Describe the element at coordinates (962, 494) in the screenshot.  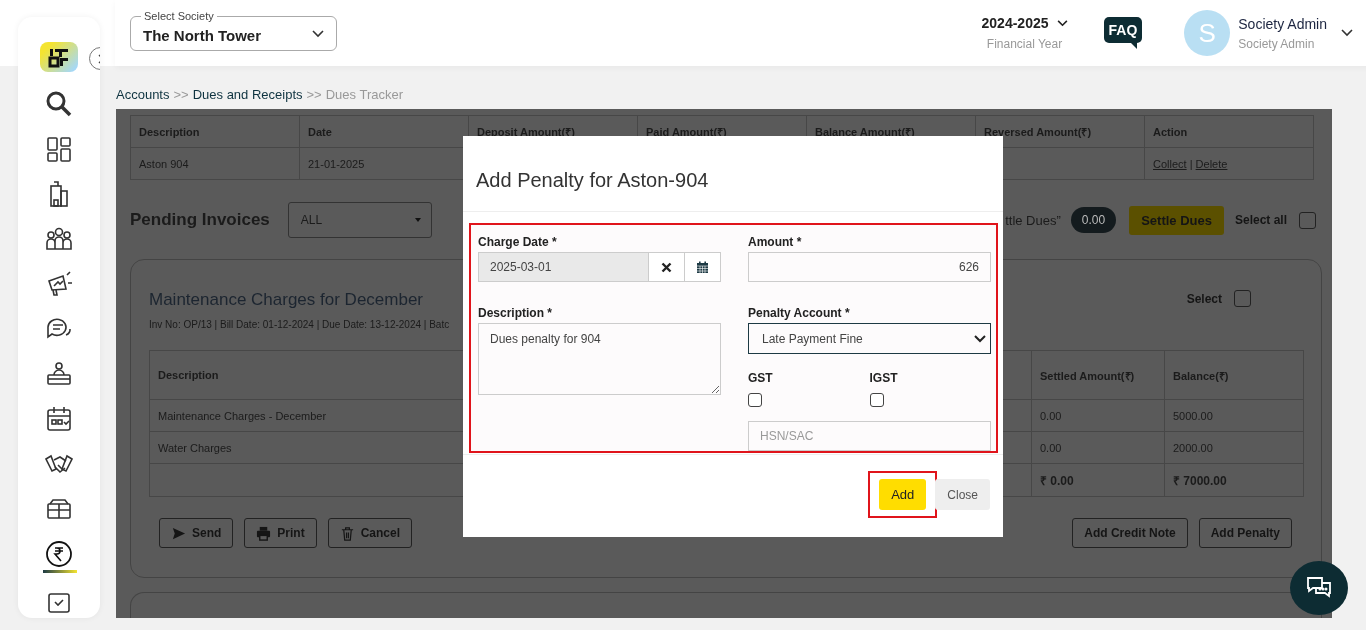
I see `close-button: Close` at that location.